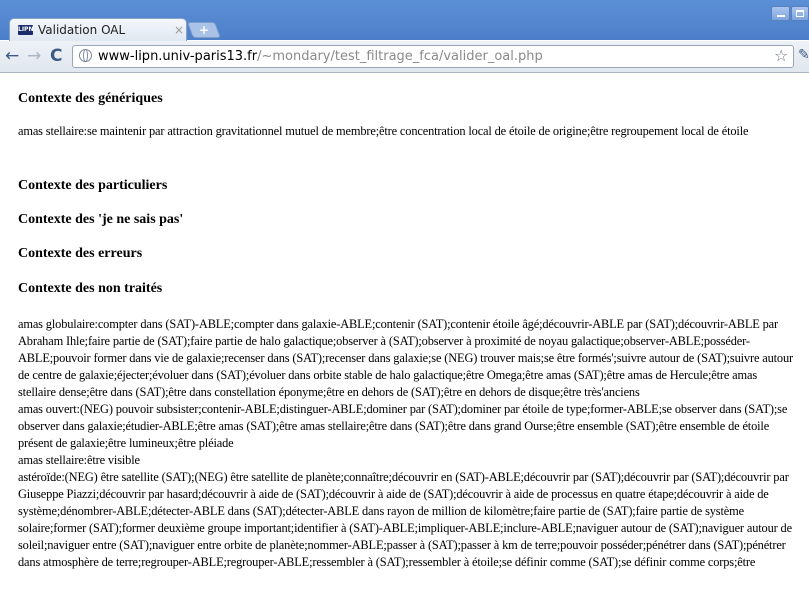 This screenshot has width=809, height=612. I want to click on forward-arrow-icon: →, so click(34, 56).